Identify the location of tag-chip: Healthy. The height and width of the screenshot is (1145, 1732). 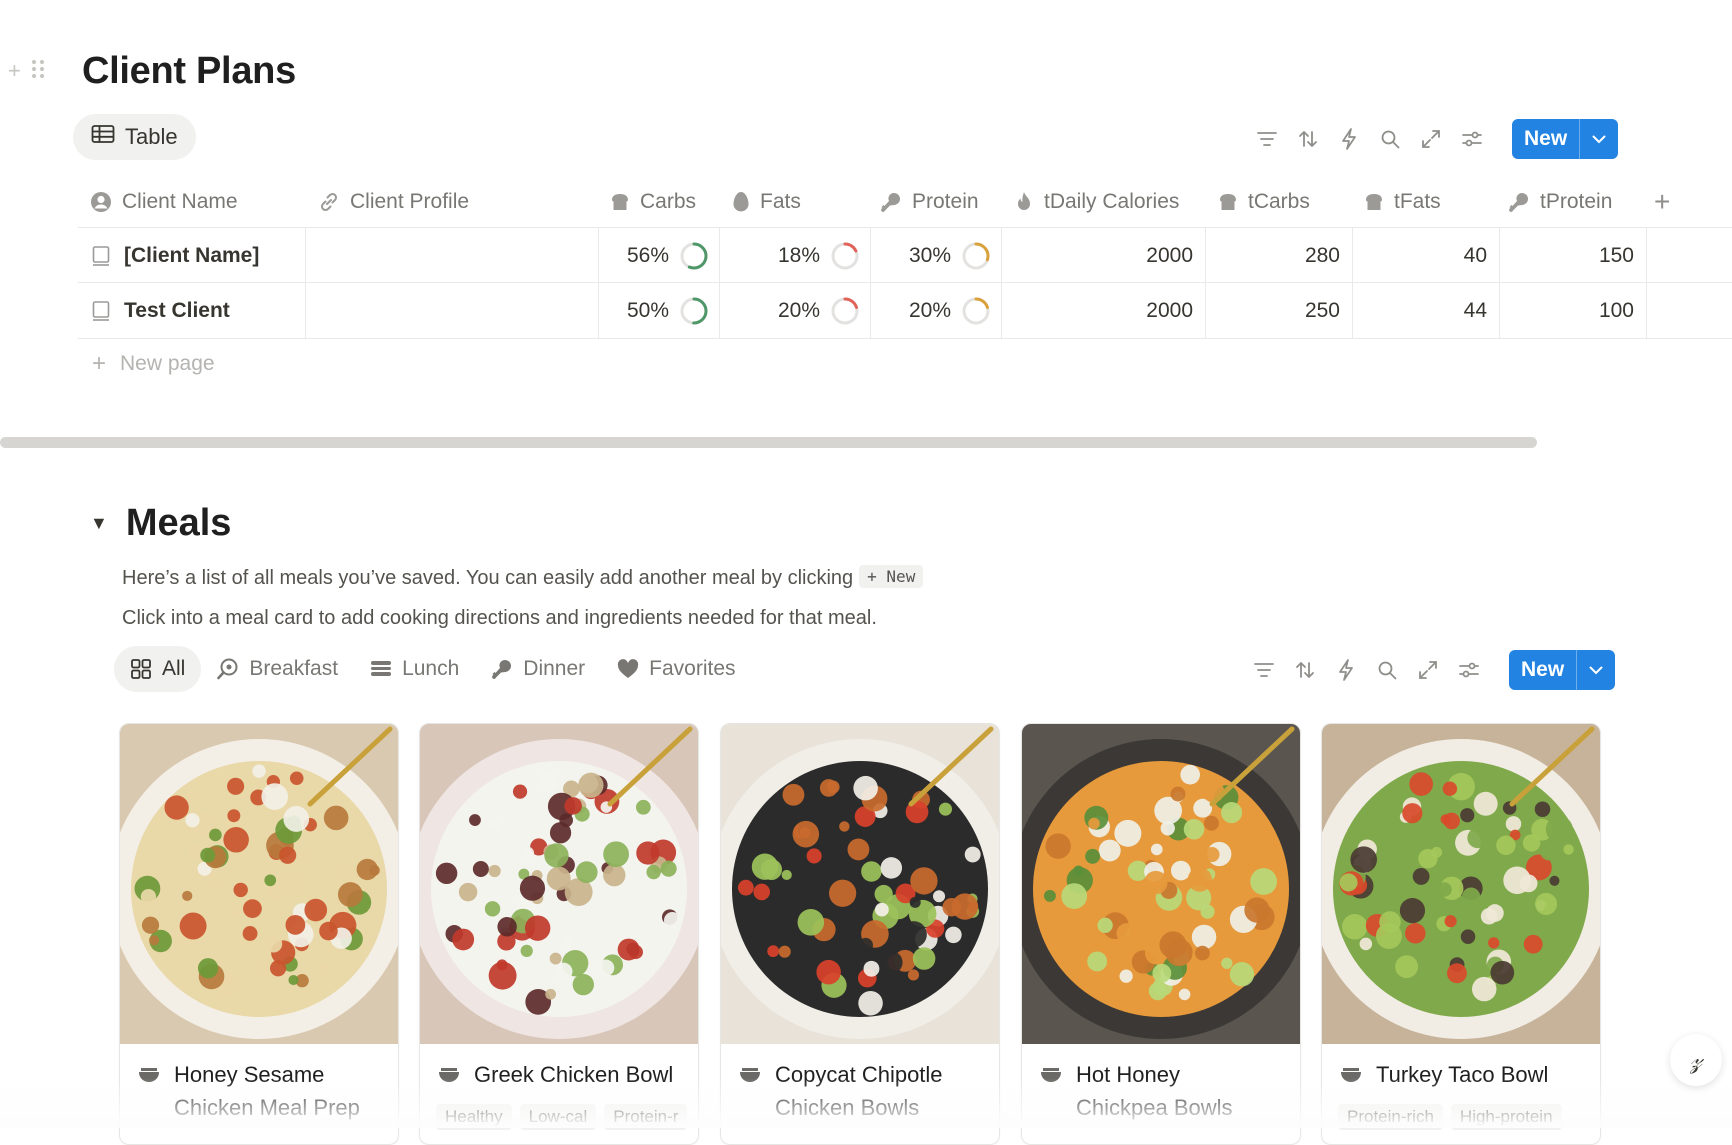
(474, 1117).